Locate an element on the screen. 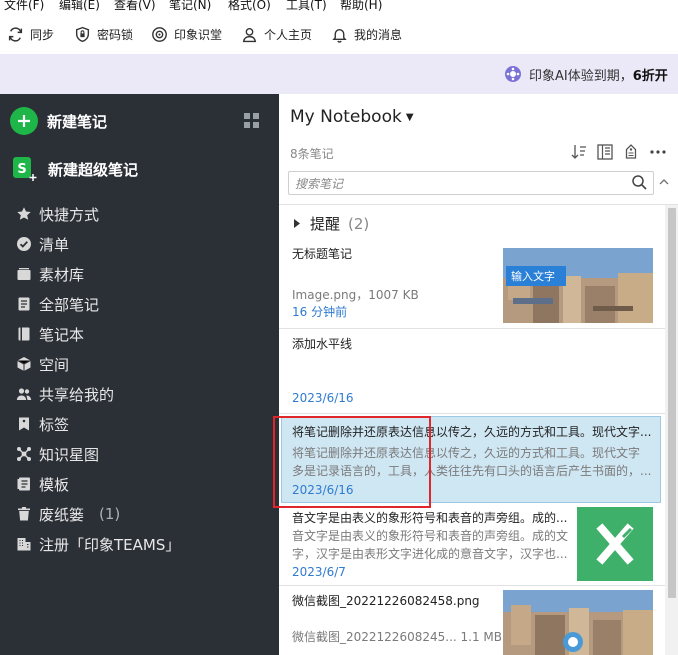 The width and height of the screenshot is (678, 655). sidebar-item-label: 注册「印象TEAMS」 is located at coordinates (110, 544).